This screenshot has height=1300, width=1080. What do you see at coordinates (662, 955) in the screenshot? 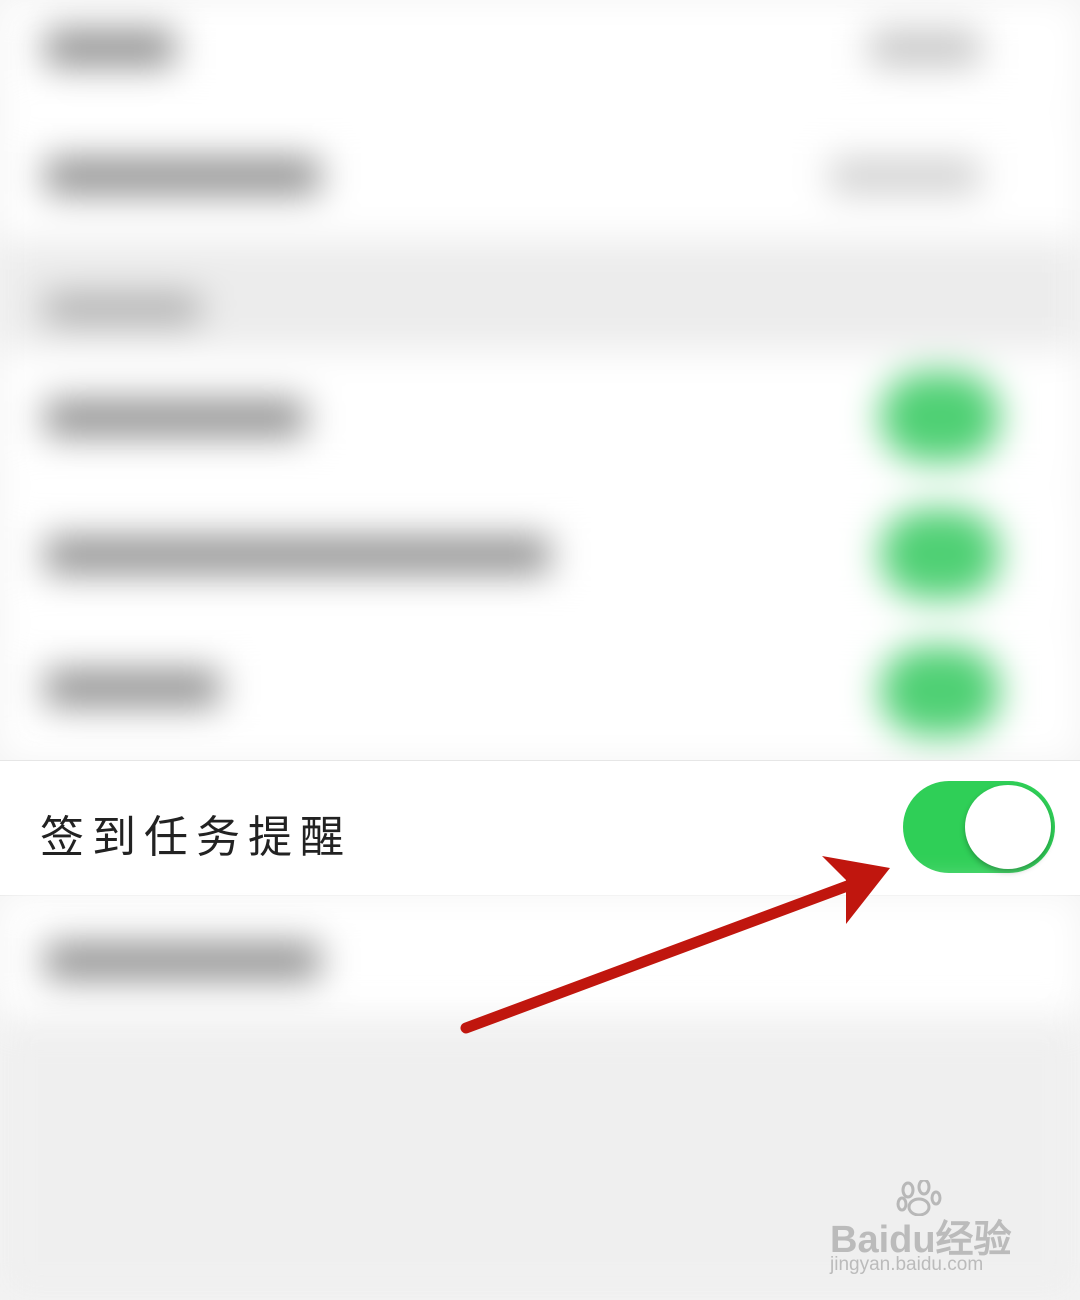
I see `arrow-shaft` at bounding box center [662, 955].